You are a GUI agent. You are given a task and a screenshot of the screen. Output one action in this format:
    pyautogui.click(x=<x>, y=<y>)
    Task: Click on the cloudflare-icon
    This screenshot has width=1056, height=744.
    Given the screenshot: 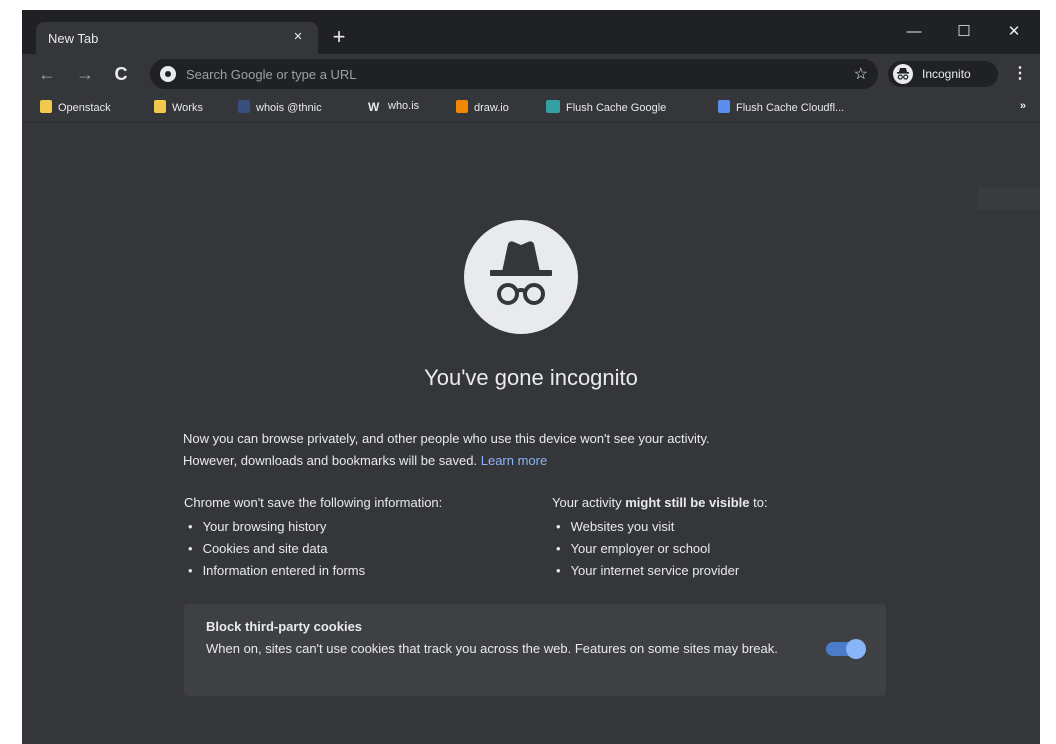 What is the action you would take?
    pyautogui.click(x=724, y=106)
    